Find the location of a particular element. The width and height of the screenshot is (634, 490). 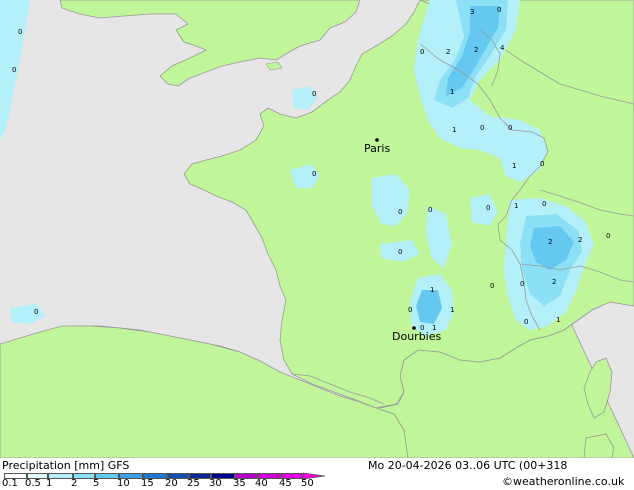

legend-tick-label: 50 is located at coordinates (307, 483).